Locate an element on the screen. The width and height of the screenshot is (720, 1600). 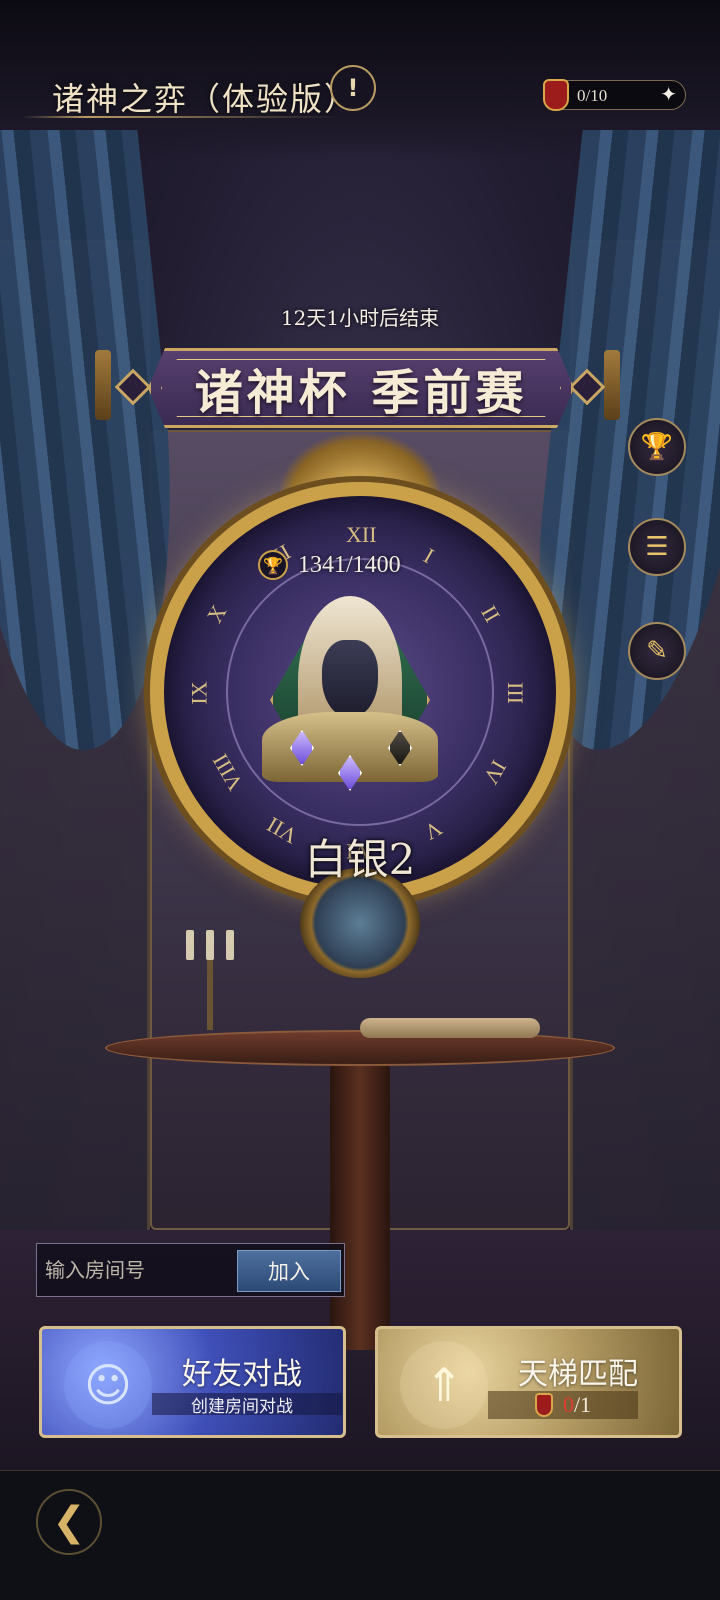
clock-numeral: XII is located at coordinates (361, 534).